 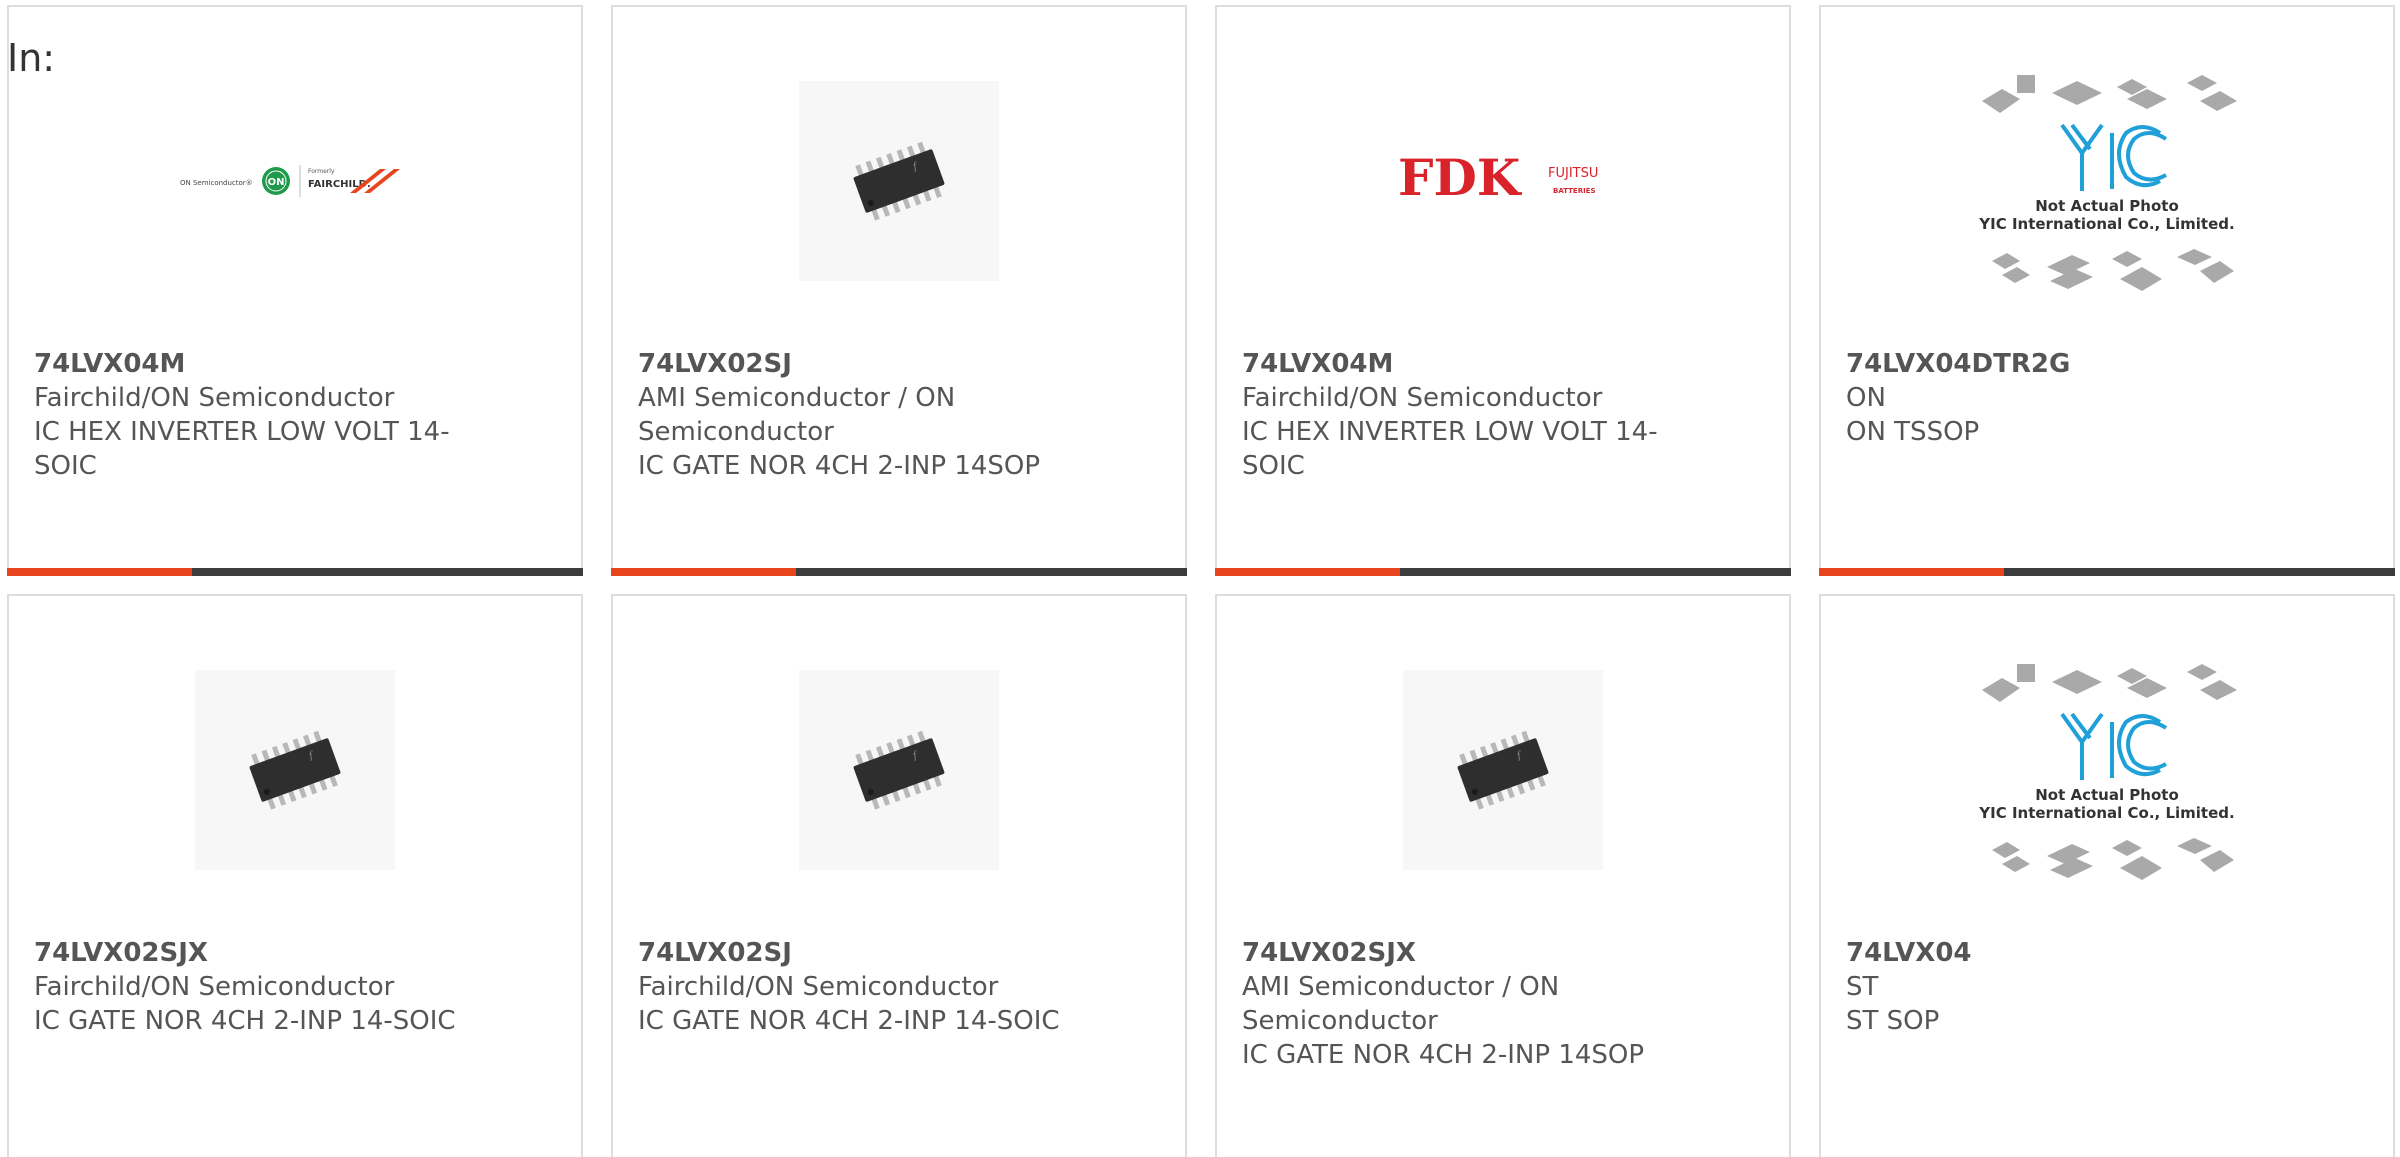 What do you see at coordinates (2061, 398) in the screenshot?
I see `product-info: 74LVX04DTR2G ON ON TSSOP` at bounding box center [2061, 398].